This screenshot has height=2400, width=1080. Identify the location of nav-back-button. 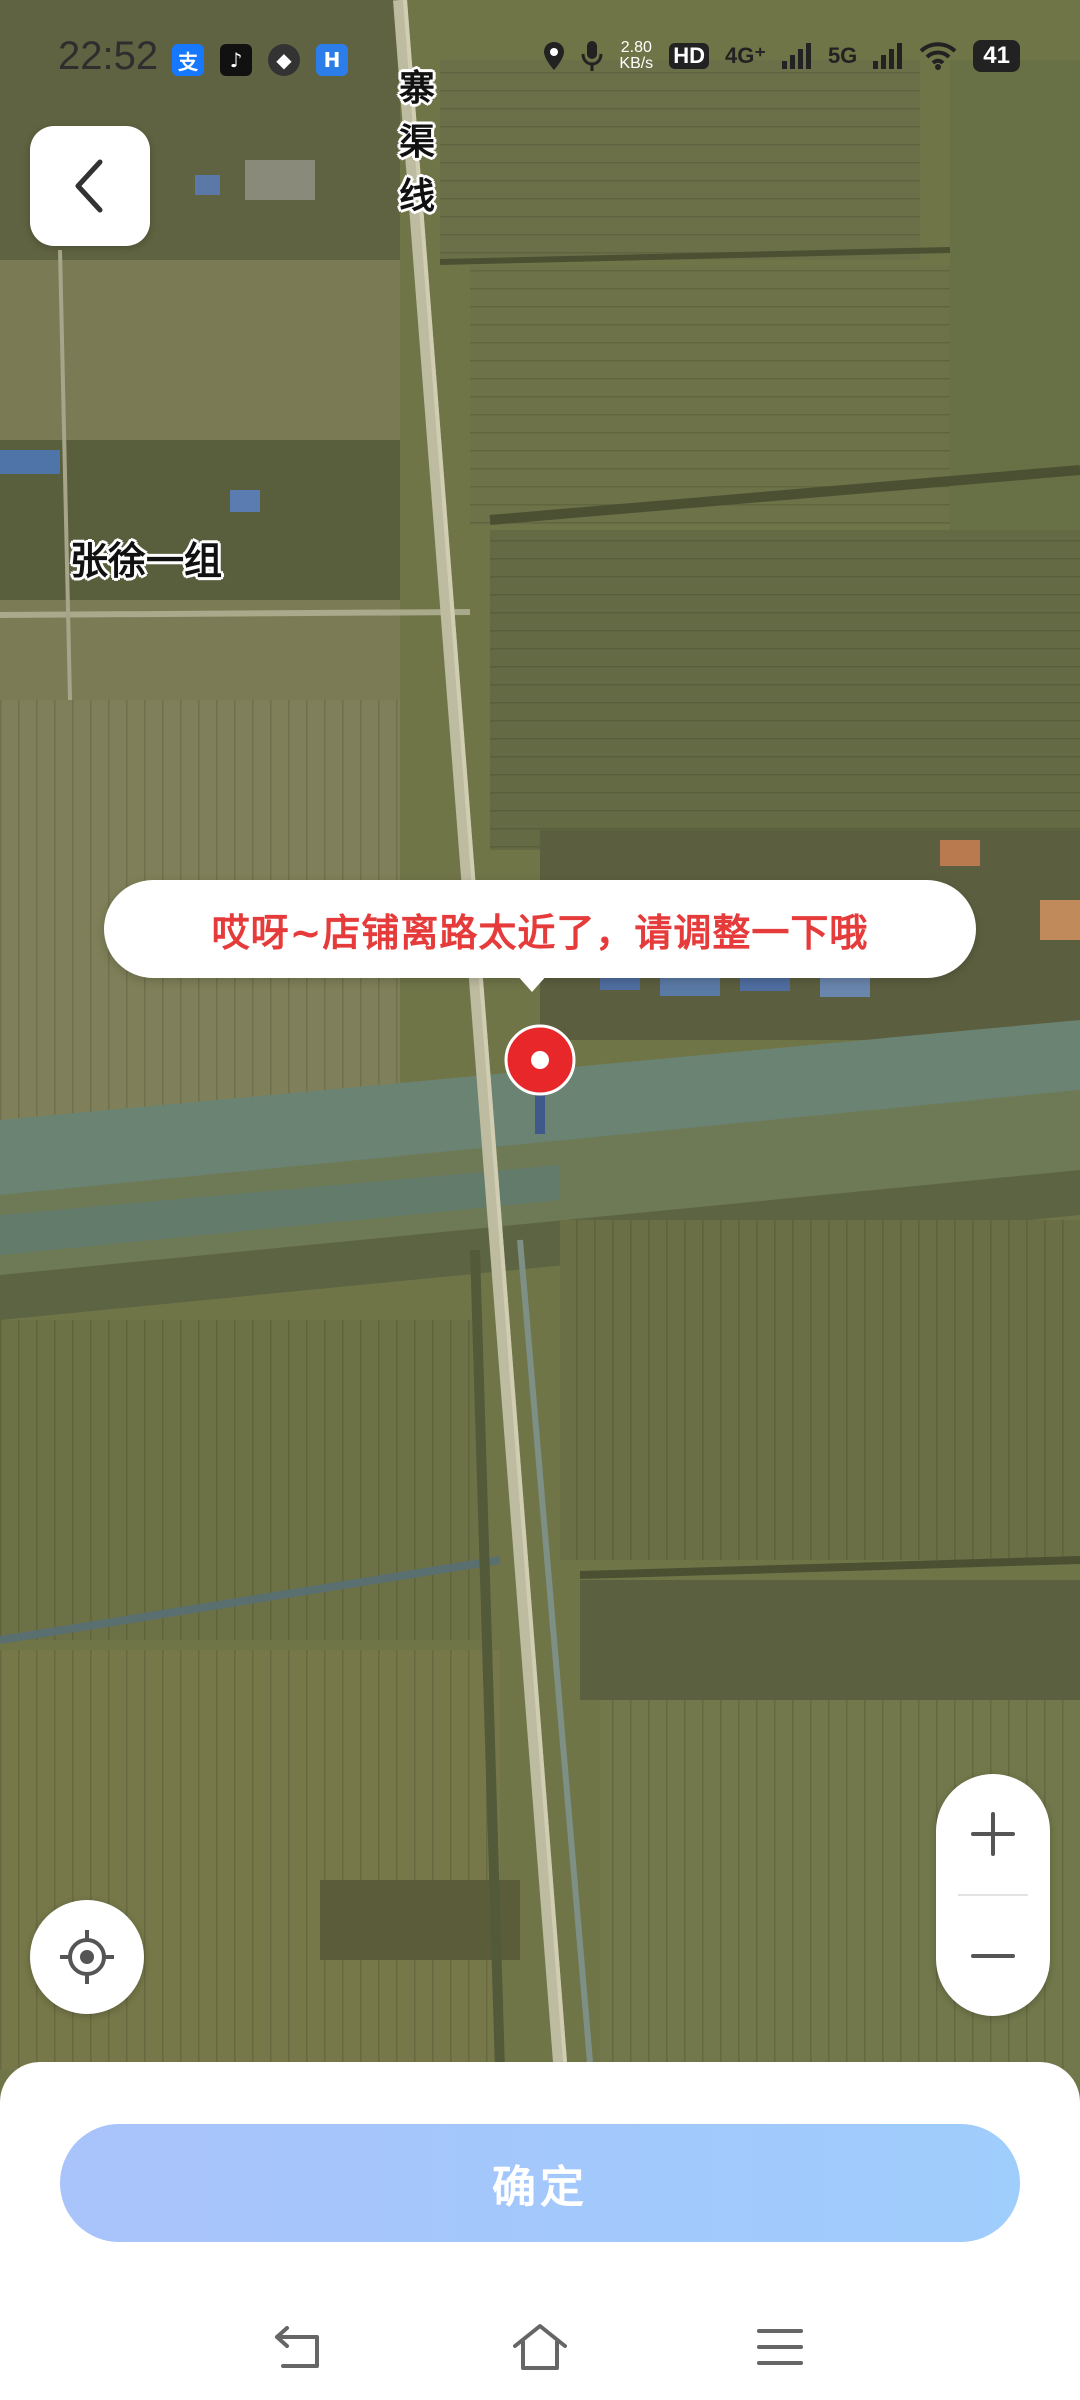
(300, 2347).